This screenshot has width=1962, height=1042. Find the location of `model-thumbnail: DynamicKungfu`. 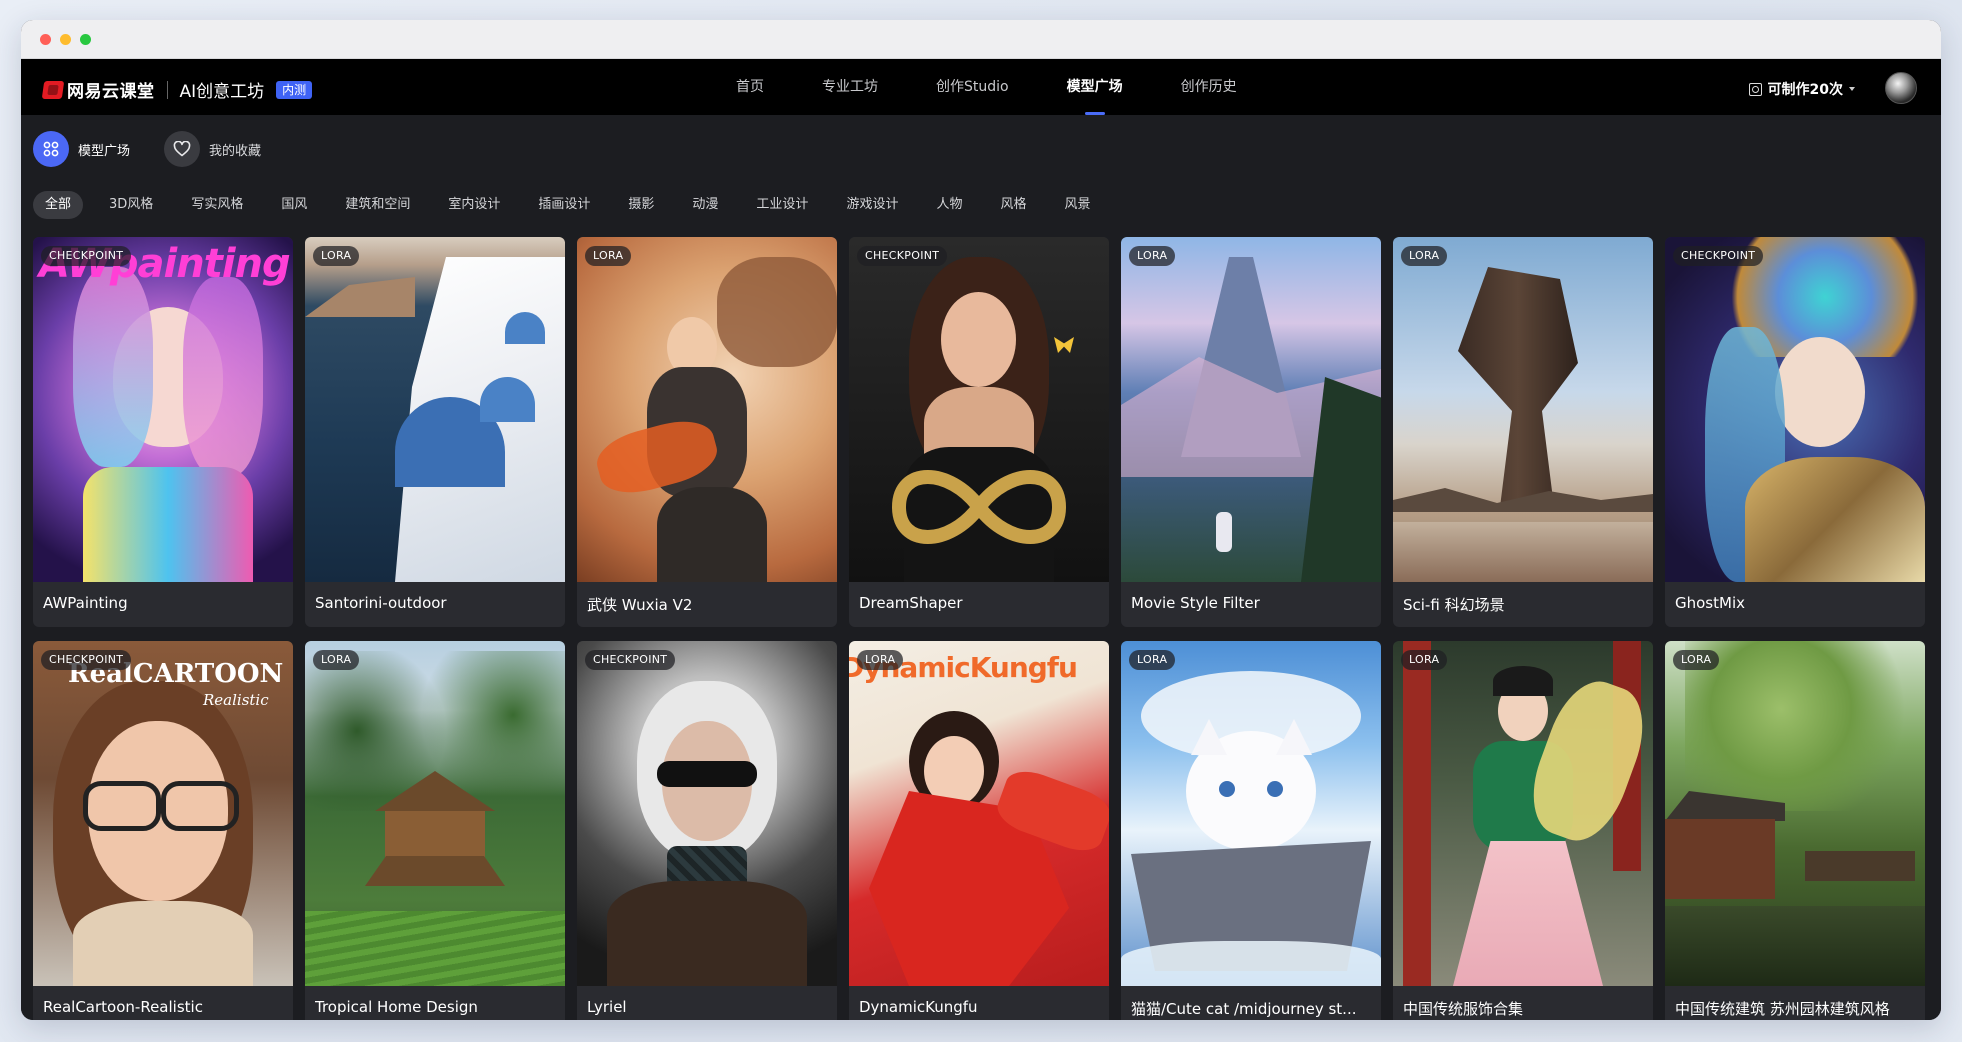

model-thumbnail: DynamicKungfu is located at coordinates (979, 813).